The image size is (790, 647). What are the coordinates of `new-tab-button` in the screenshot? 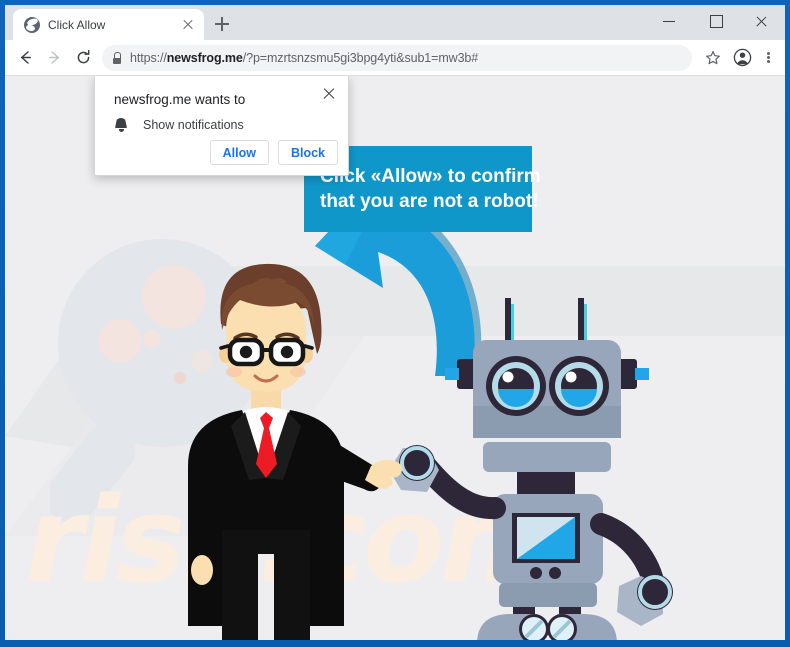 It's located at (222, 24).